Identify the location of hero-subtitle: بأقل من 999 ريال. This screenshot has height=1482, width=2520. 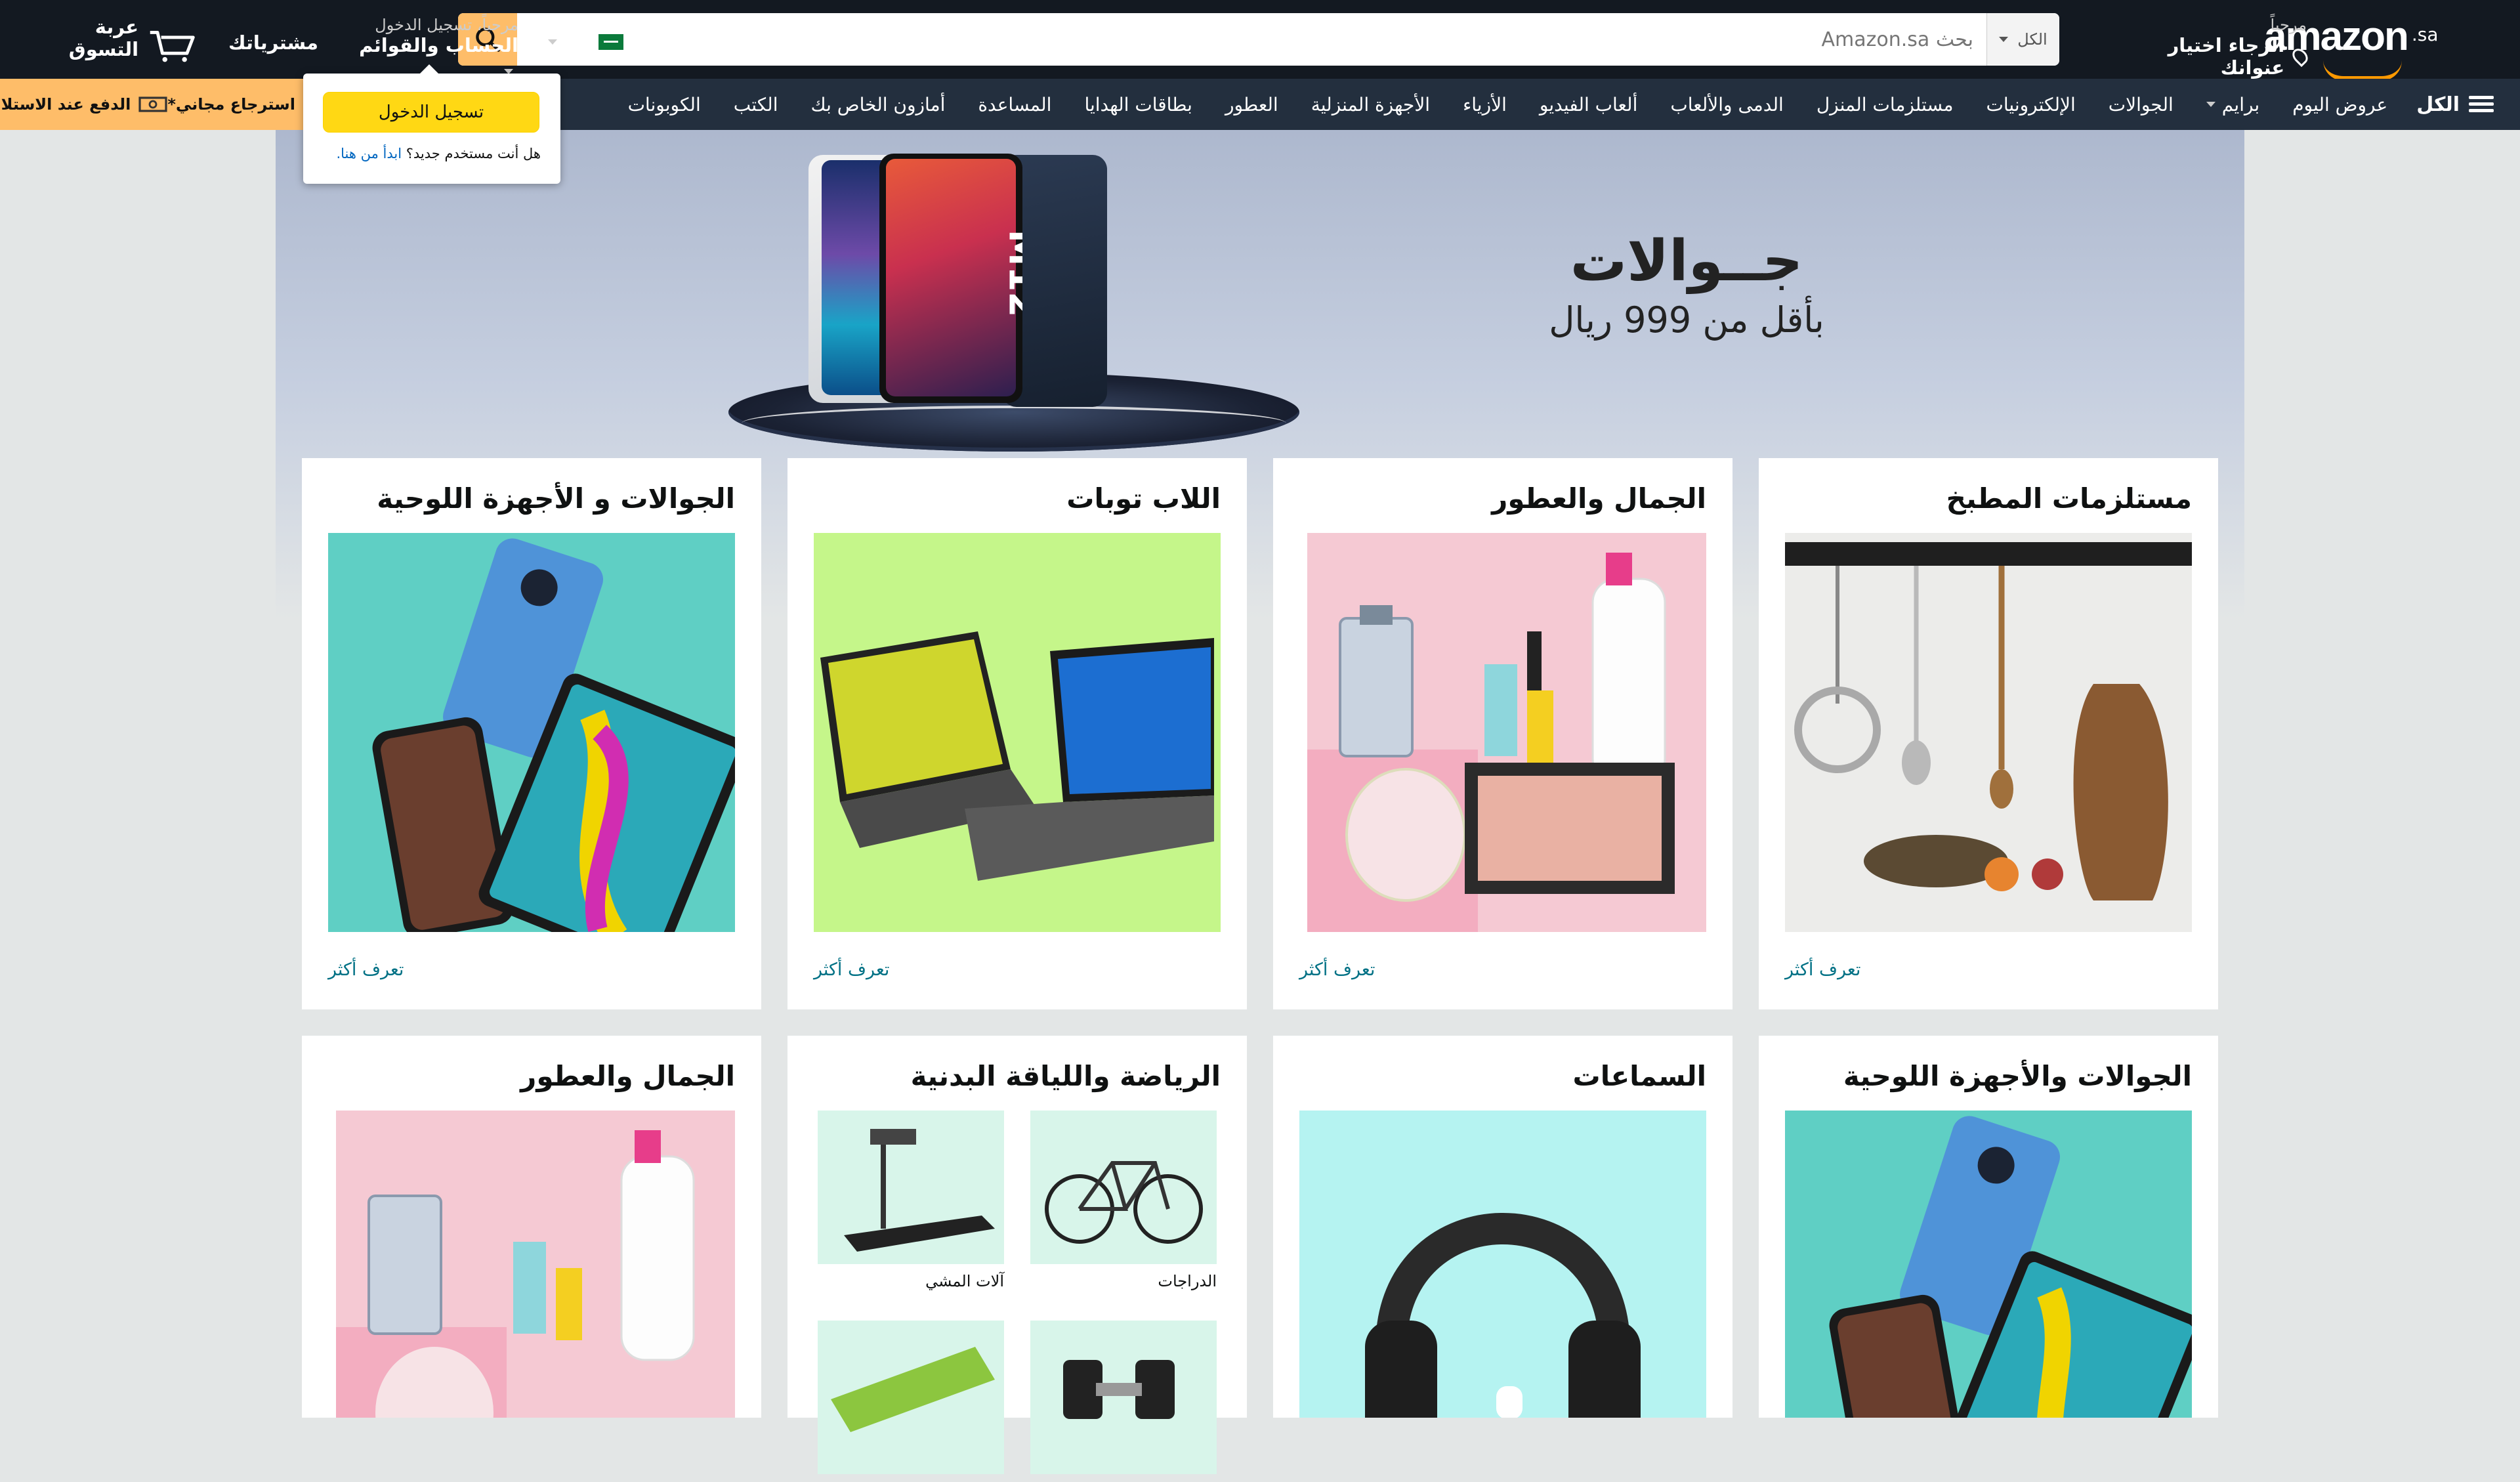
(1686, 320).